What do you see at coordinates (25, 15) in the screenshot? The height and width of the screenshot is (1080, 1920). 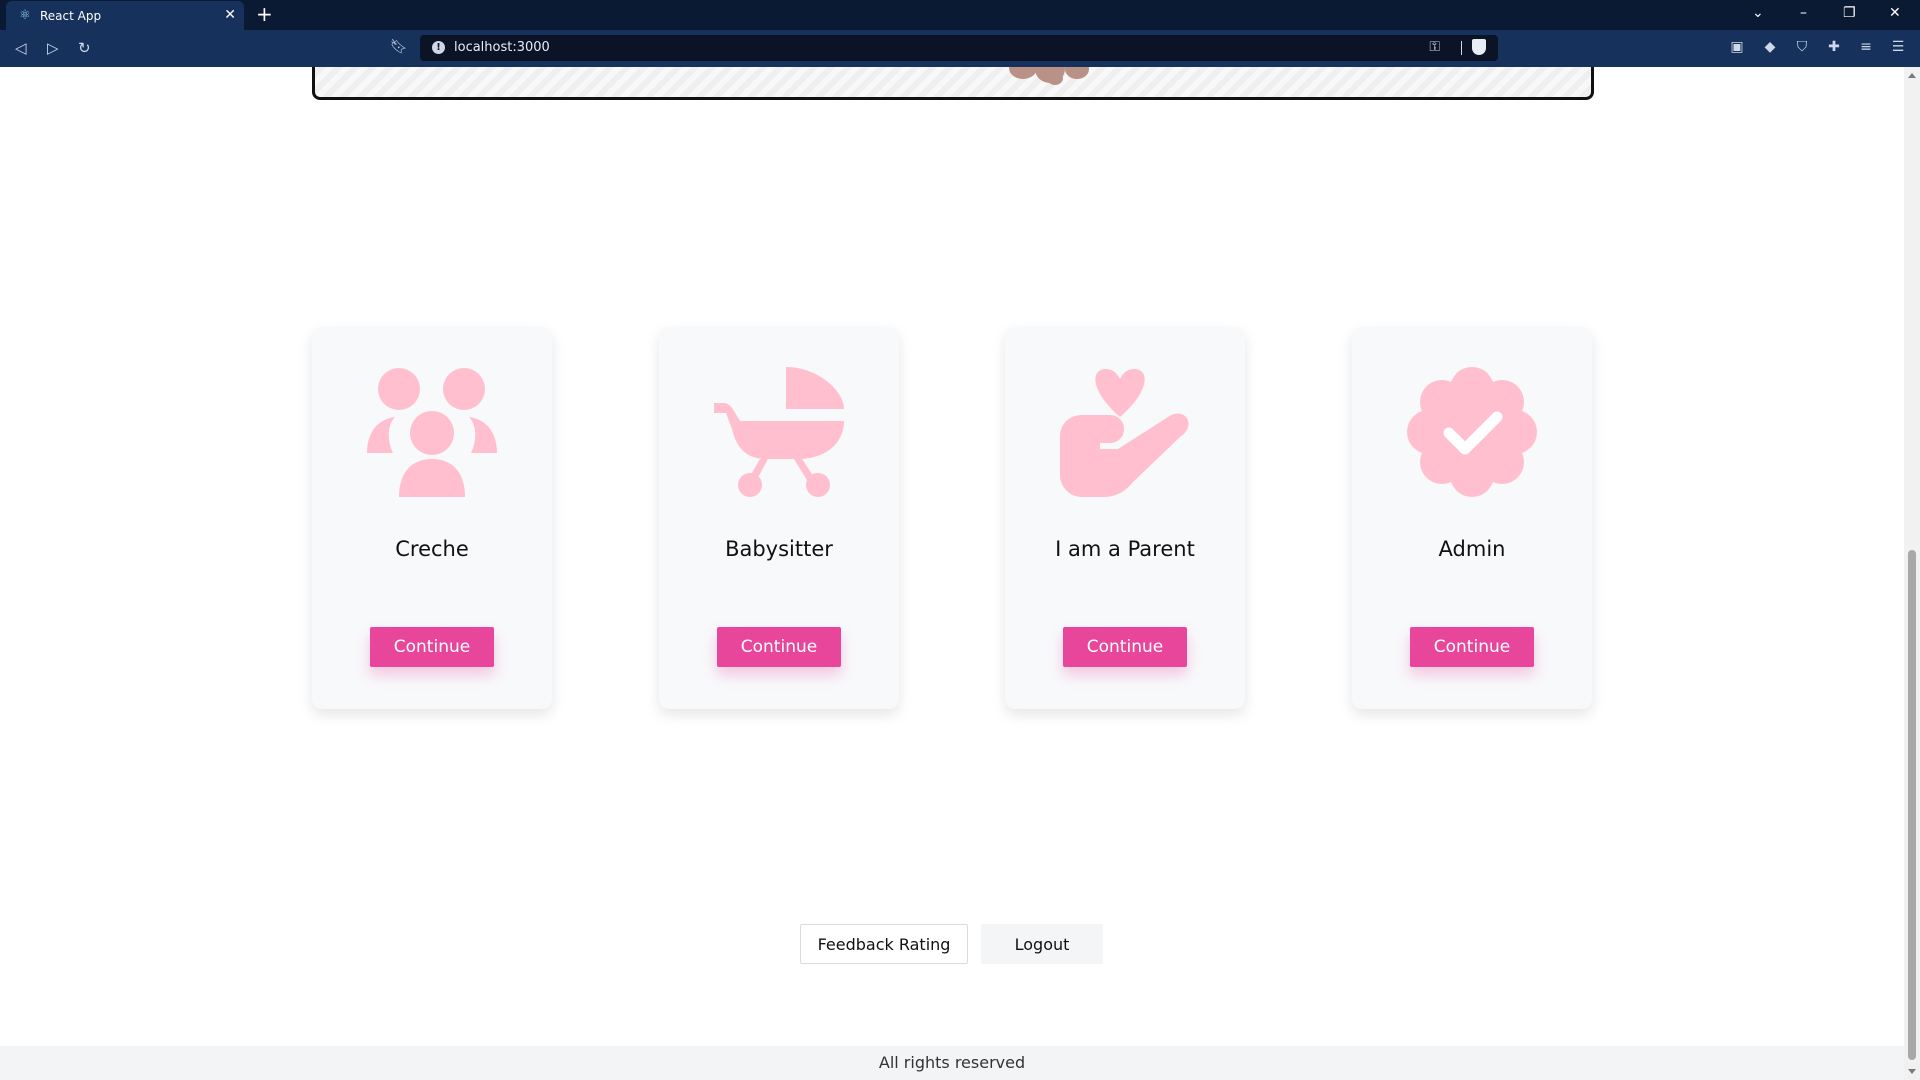 I see `react-favicon-icon: ⚛` at bounding box center [25, 15].